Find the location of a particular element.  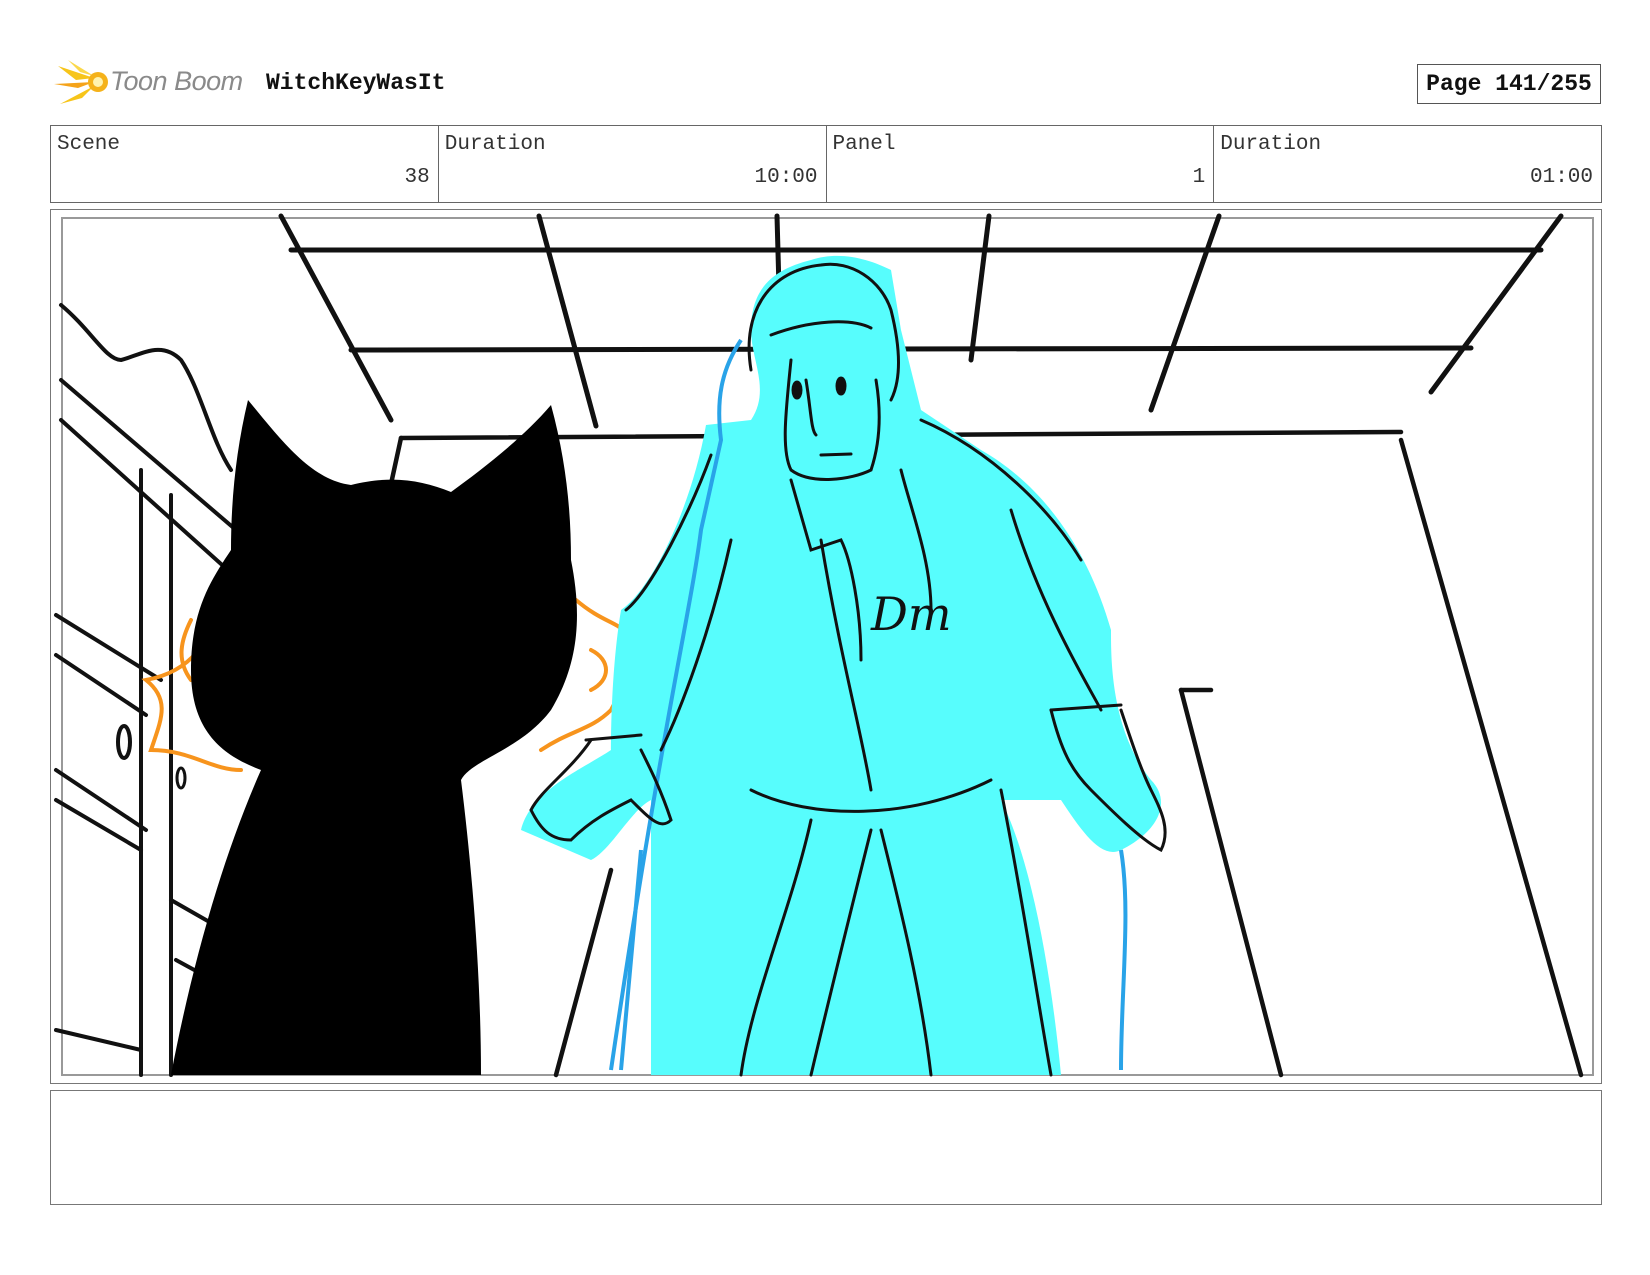

scene-duration-value: 10:00 is located at coordinates (786, 177).